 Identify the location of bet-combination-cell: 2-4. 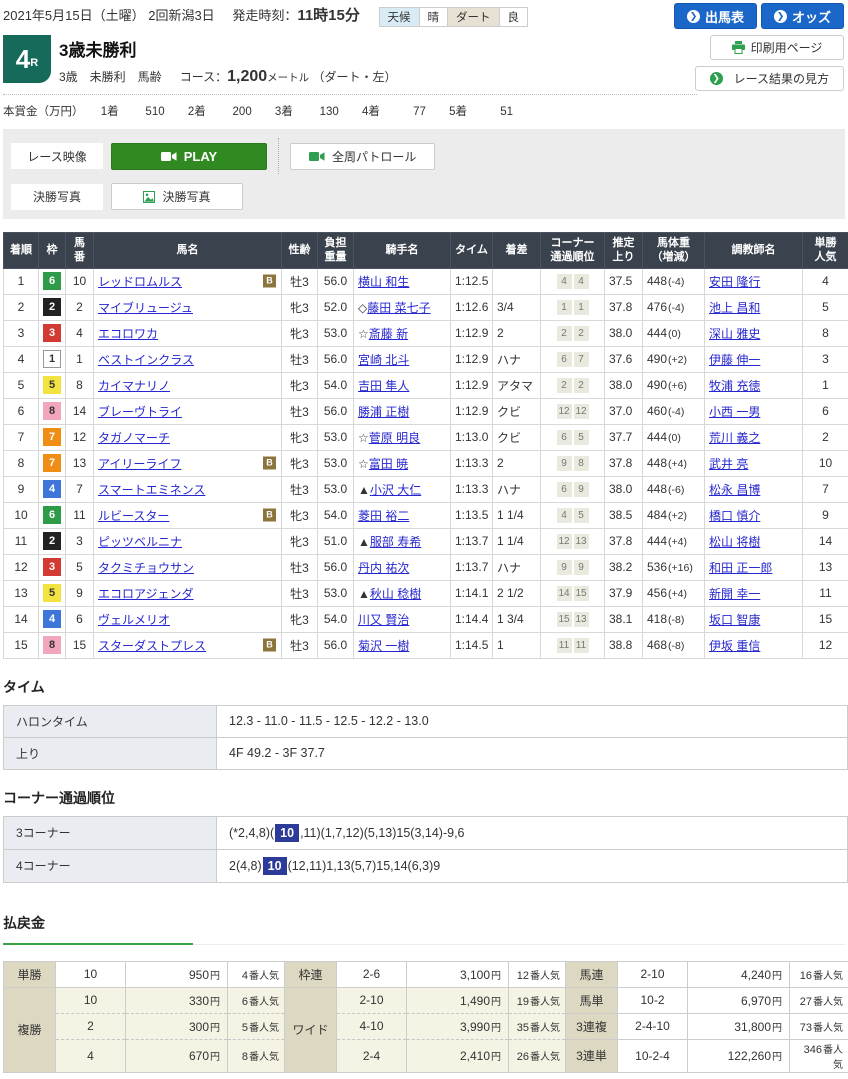
(372, 1055).